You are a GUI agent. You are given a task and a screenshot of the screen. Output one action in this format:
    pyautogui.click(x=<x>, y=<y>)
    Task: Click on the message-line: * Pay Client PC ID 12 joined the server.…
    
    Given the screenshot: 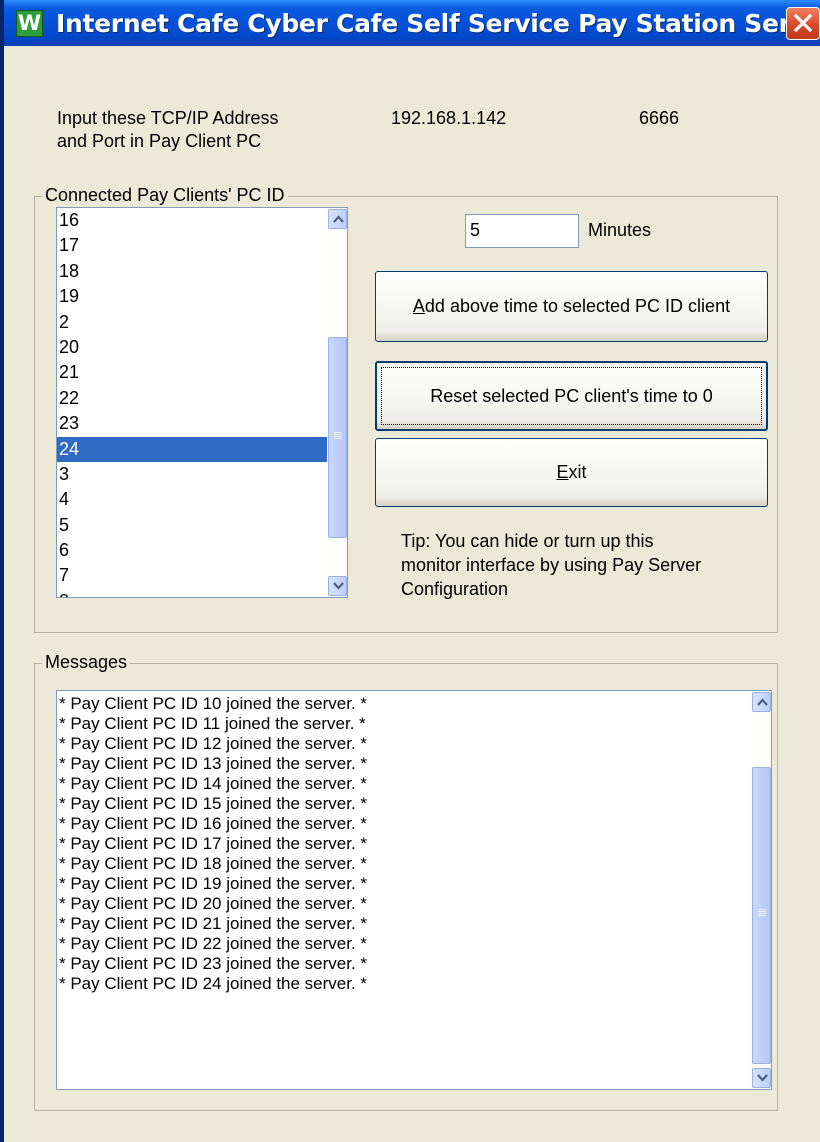 What is the action you would take?
    pyautogui.click(x=213, y=743)
    